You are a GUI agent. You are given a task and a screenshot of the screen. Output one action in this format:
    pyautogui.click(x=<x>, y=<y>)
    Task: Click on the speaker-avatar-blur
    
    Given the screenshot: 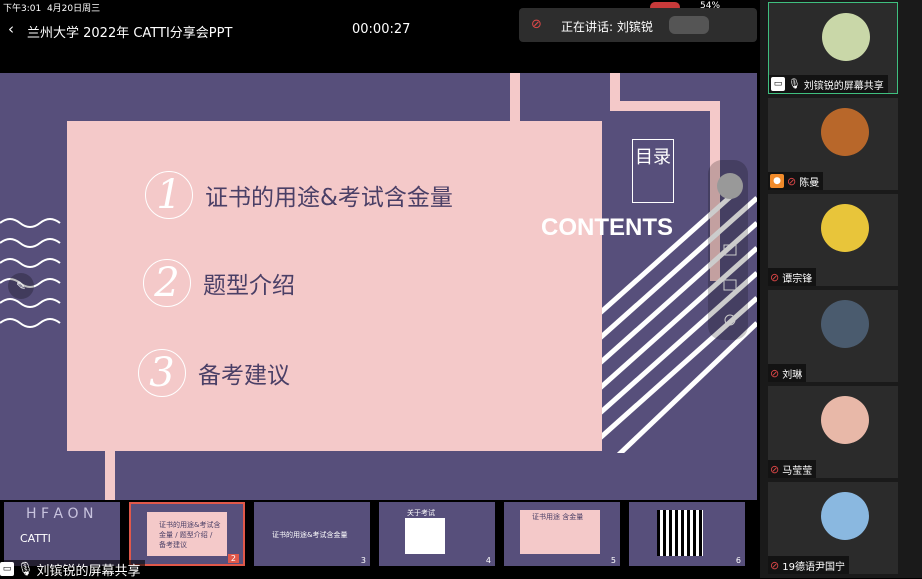 What is the action you would take?
    pyautogui.click(x=689, y=25)
    